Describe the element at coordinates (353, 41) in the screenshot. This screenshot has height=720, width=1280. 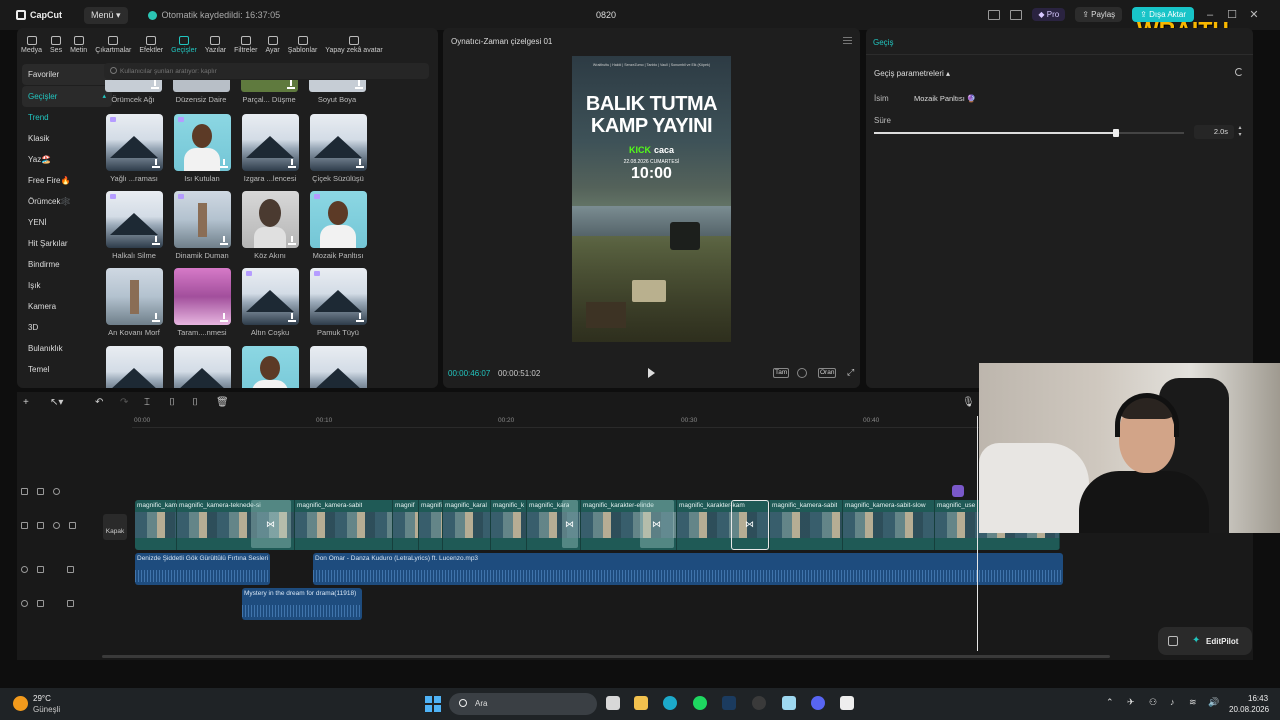
I see `tool-ai-avatar: Yapay zekâ avatar` at that location.